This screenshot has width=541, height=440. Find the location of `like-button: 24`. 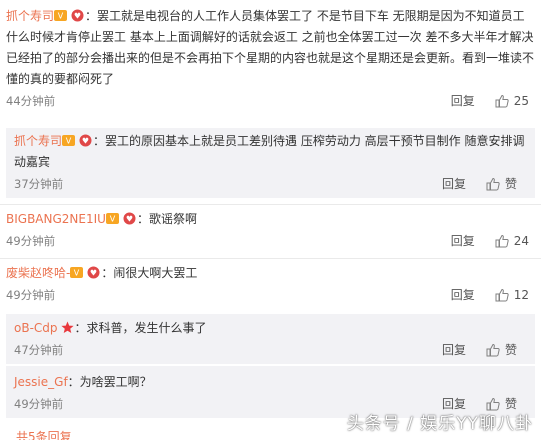

like-button: 24 is located at coordinates (512, 241).